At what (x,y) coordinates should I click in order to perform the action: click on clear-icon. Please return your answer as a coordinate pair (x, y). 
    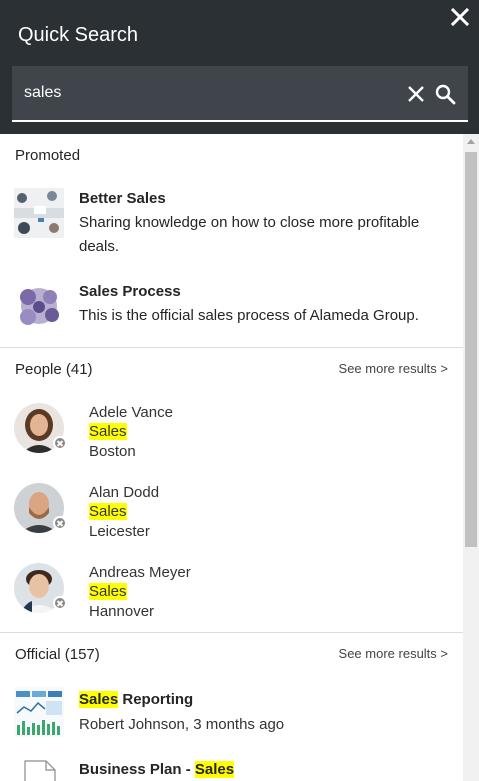
    Looking at the image, I should click on (416, 94).